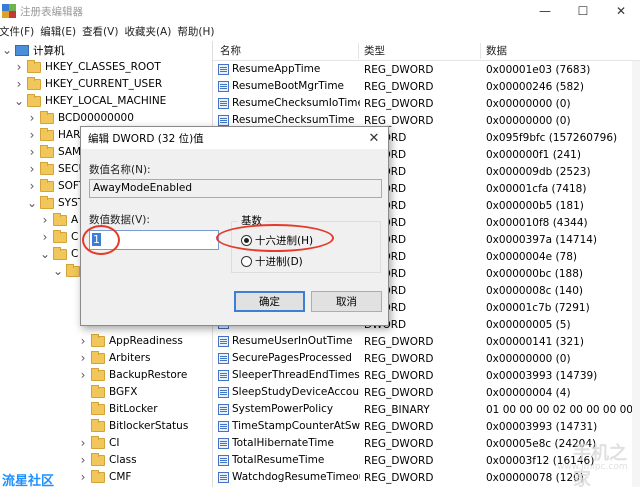 The image size is (640, 487). Describe the element at coordinates (107, 392) in the screenshot. I see `tree-item: BGFX` at that location.